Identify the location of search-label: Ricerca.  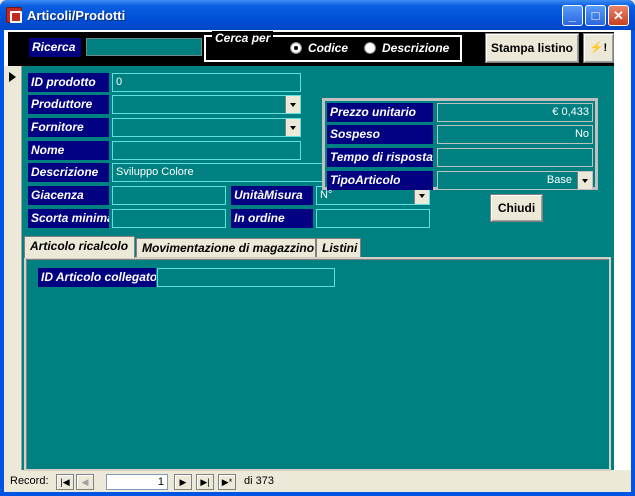
(55, 47).